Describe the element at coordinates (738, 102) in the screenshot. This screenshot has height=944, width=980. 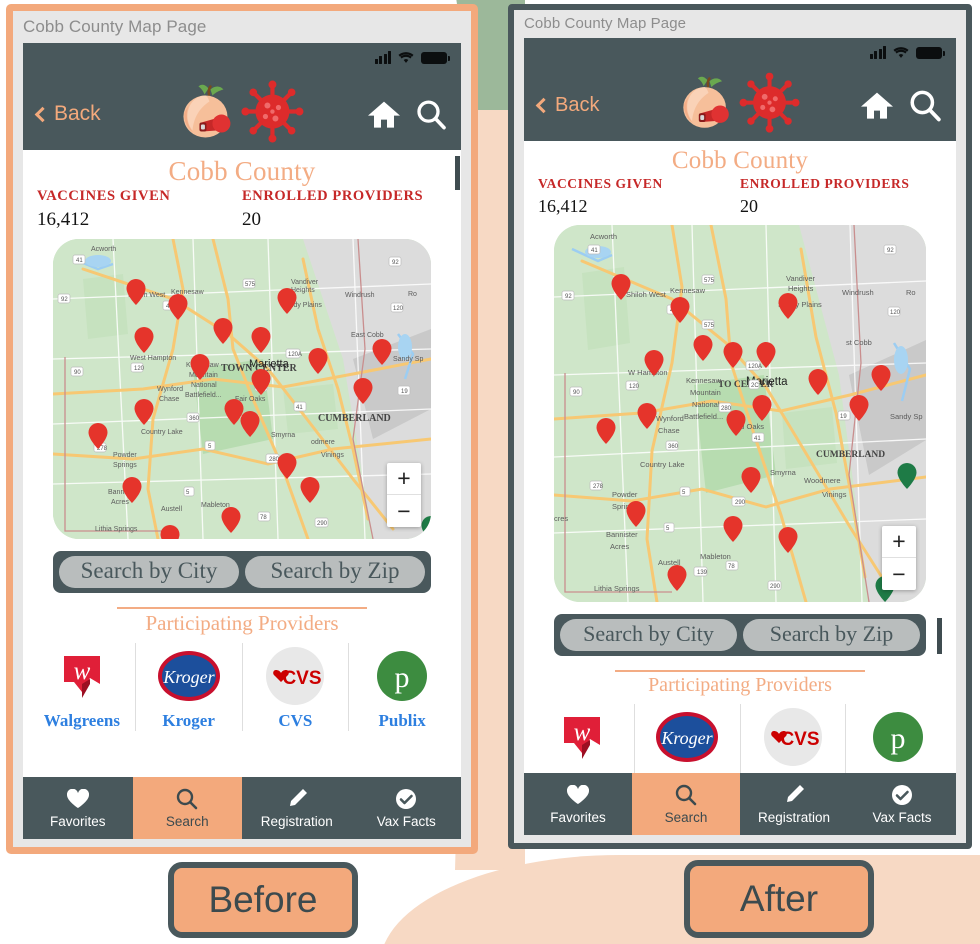
I see `app-logo-after` at that location.